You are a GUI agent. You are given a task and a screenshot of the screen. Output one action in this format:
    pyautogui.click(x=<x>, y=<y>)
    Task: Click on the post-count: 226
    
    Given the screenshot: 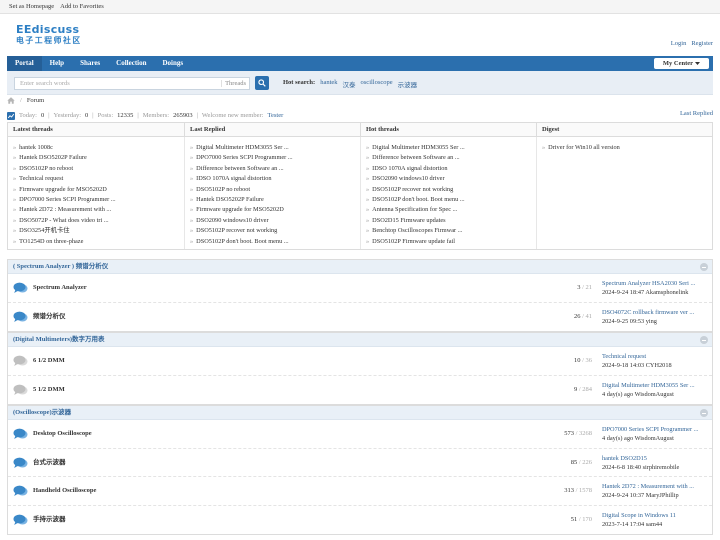 What is the action you would take?
    pyautogui.click(x=587, y=462)
    